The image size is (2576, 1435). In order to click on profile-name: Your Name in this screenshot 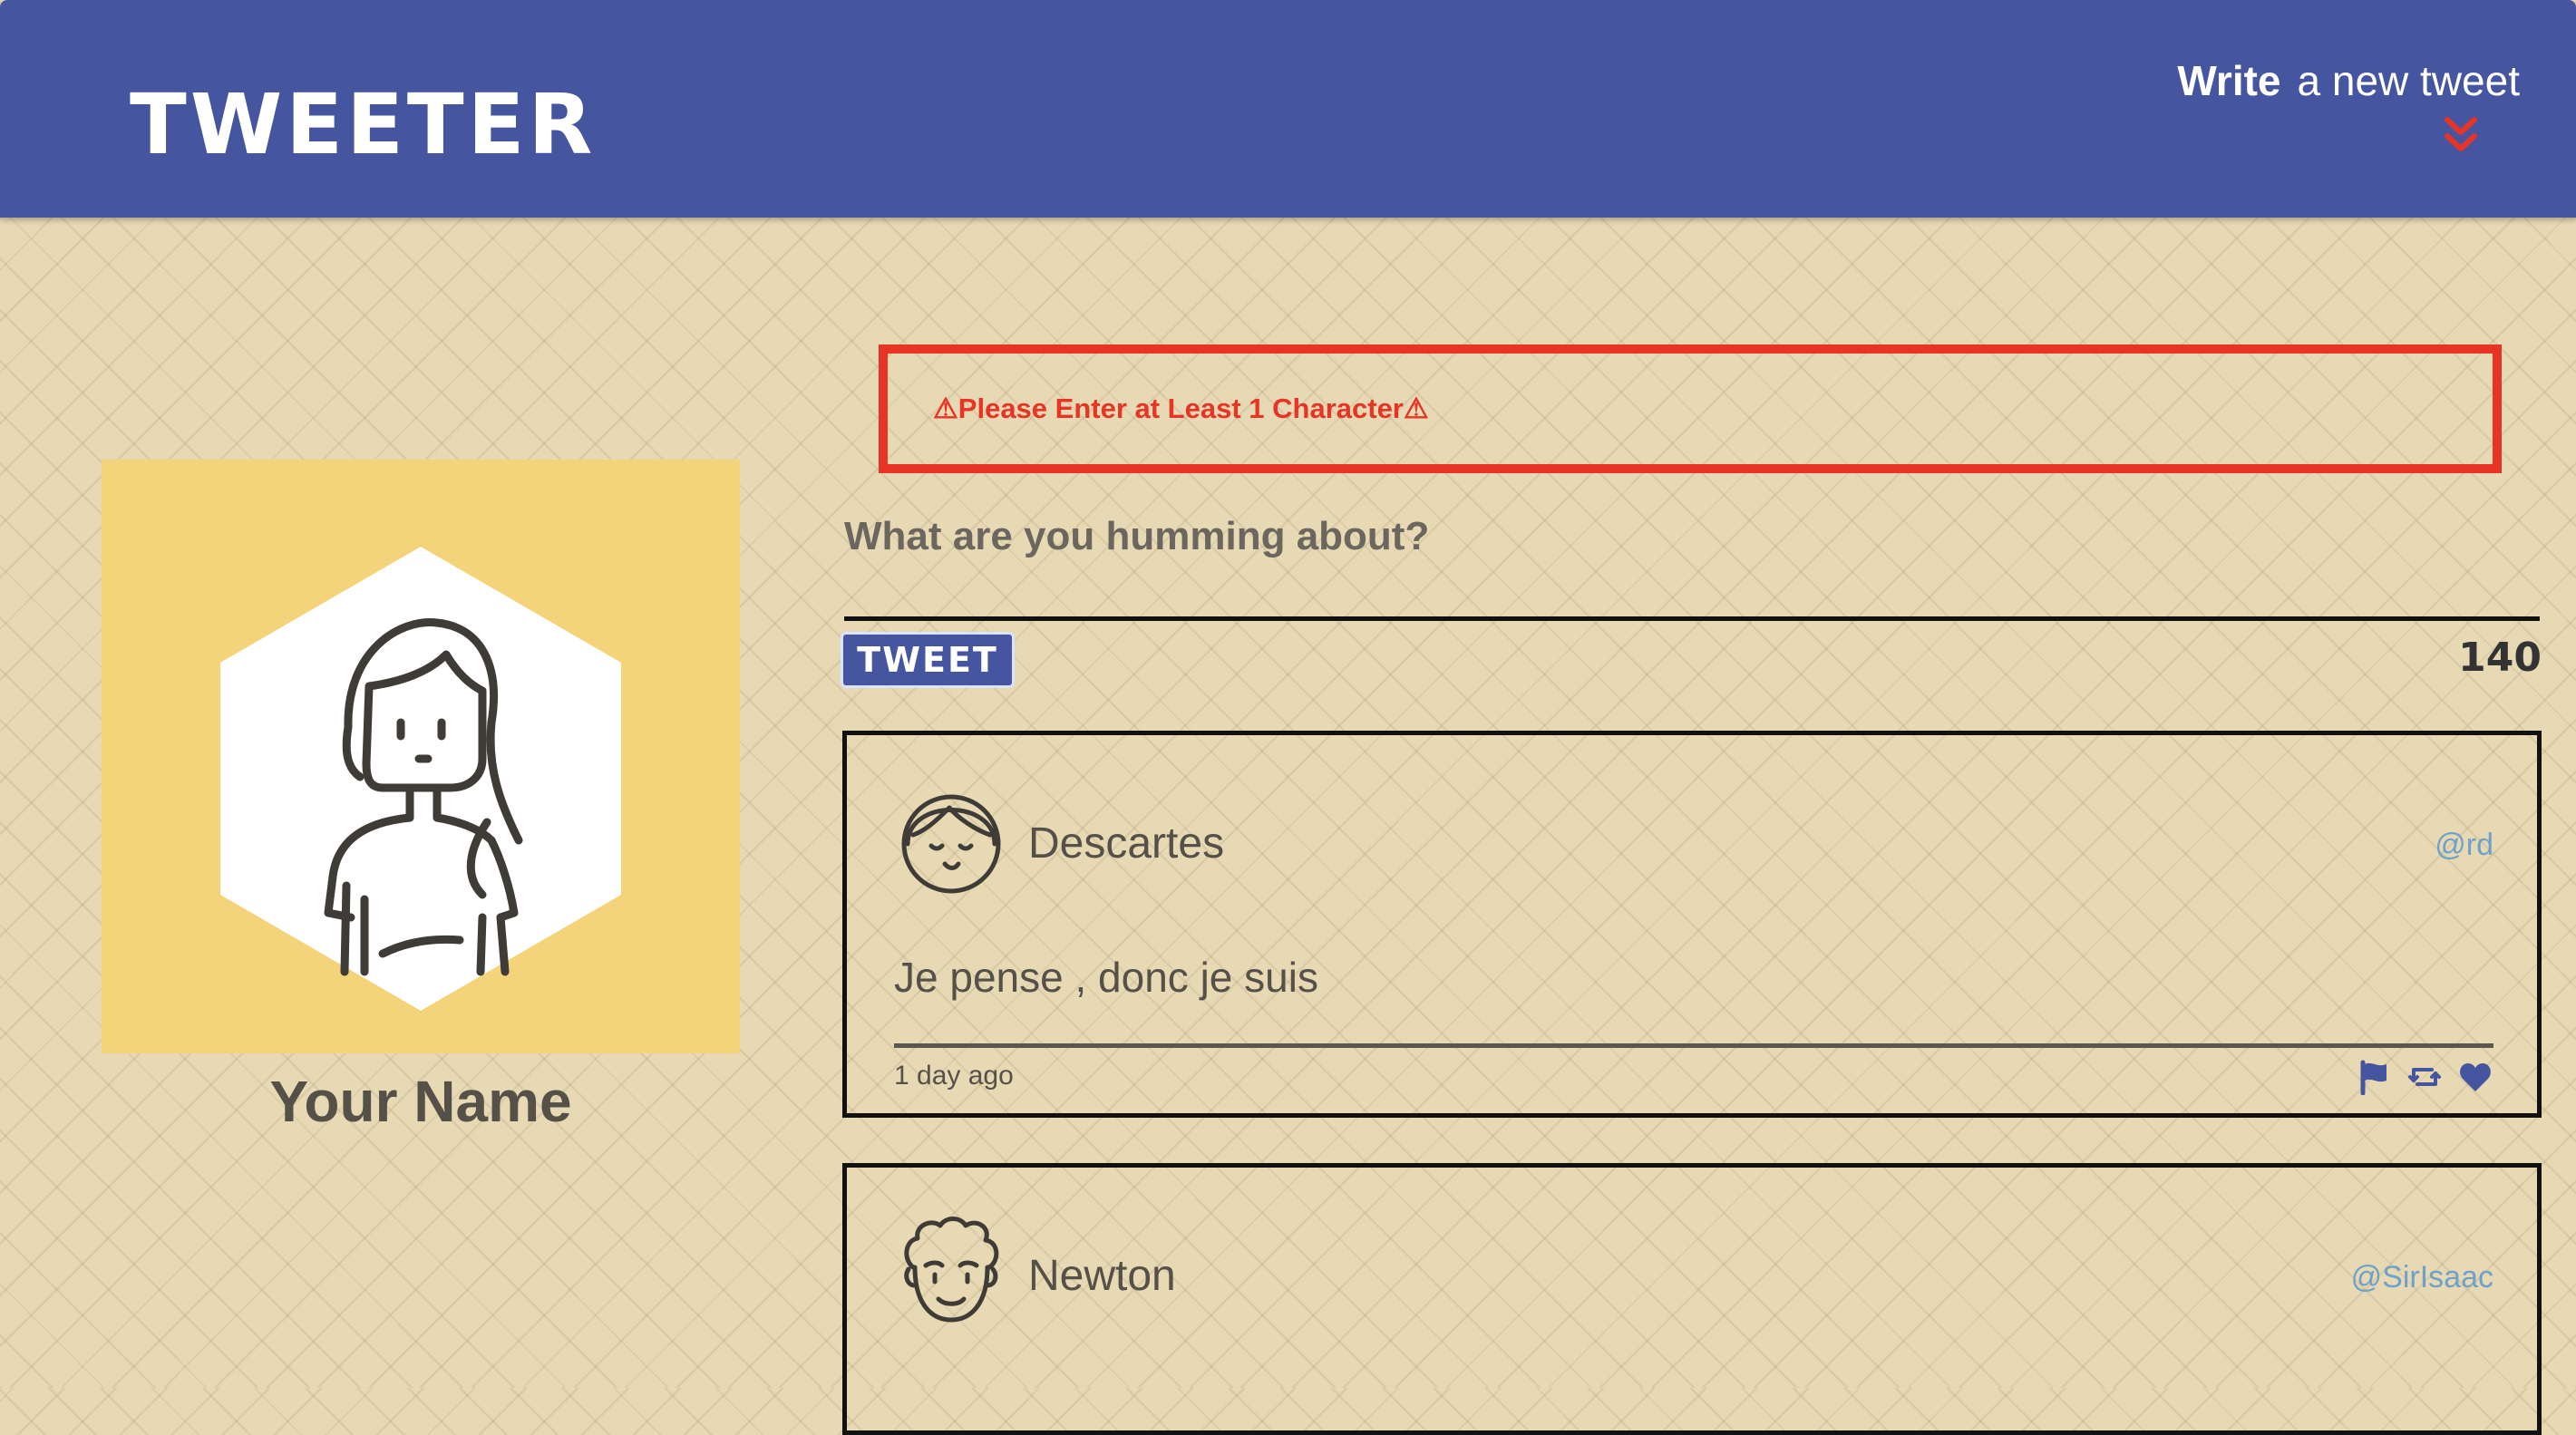, I will do `click(420, 1101)`.